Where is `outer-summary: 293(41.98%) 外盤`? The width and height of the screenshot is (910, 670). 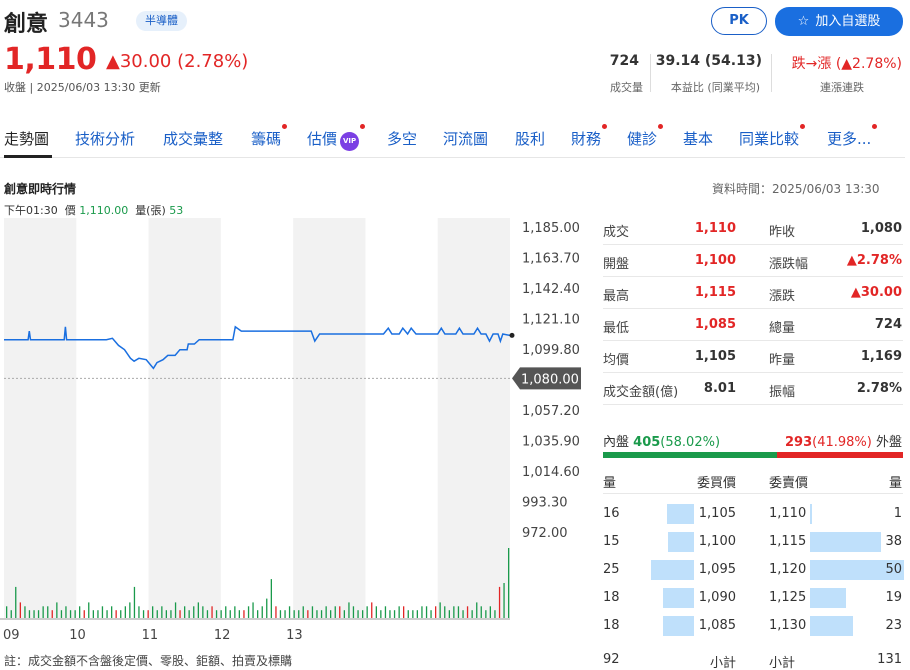 outer-summary: 293(41.98%) 外盤 is located at coordinates (843, 440).